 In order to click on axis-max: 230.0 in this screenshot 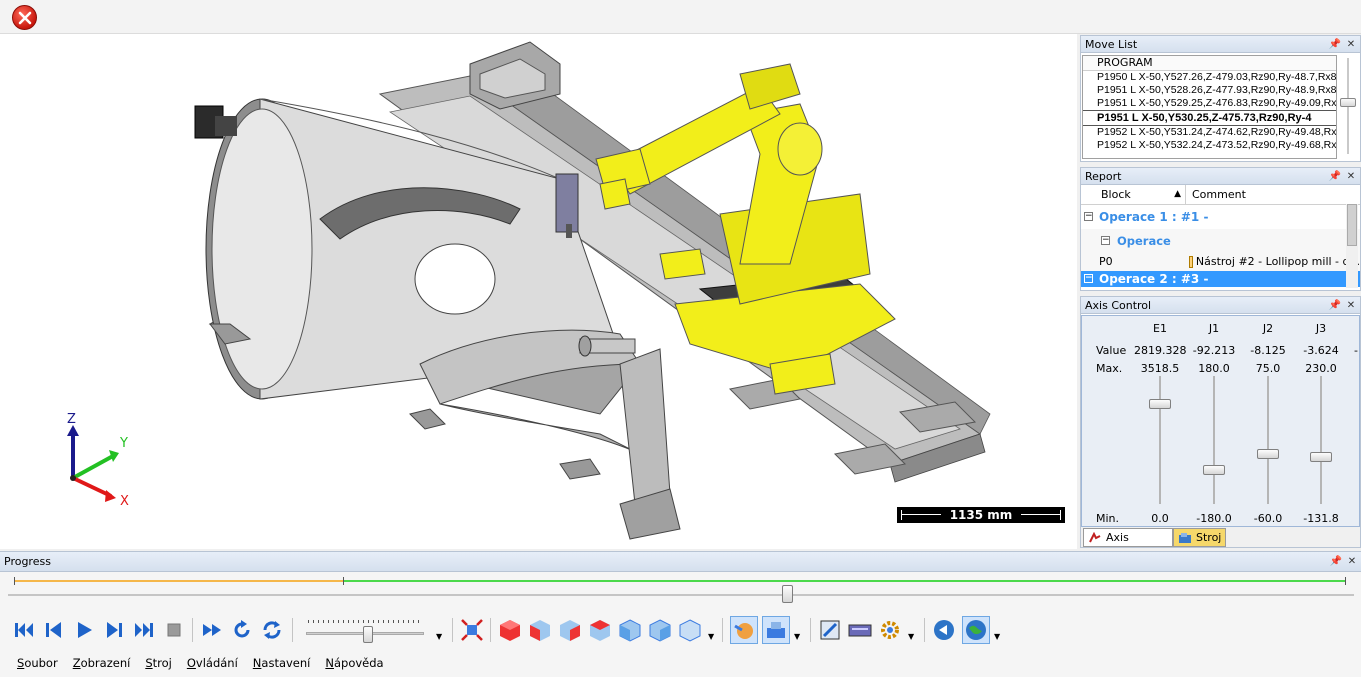, I will do `click(1321, 368)`.